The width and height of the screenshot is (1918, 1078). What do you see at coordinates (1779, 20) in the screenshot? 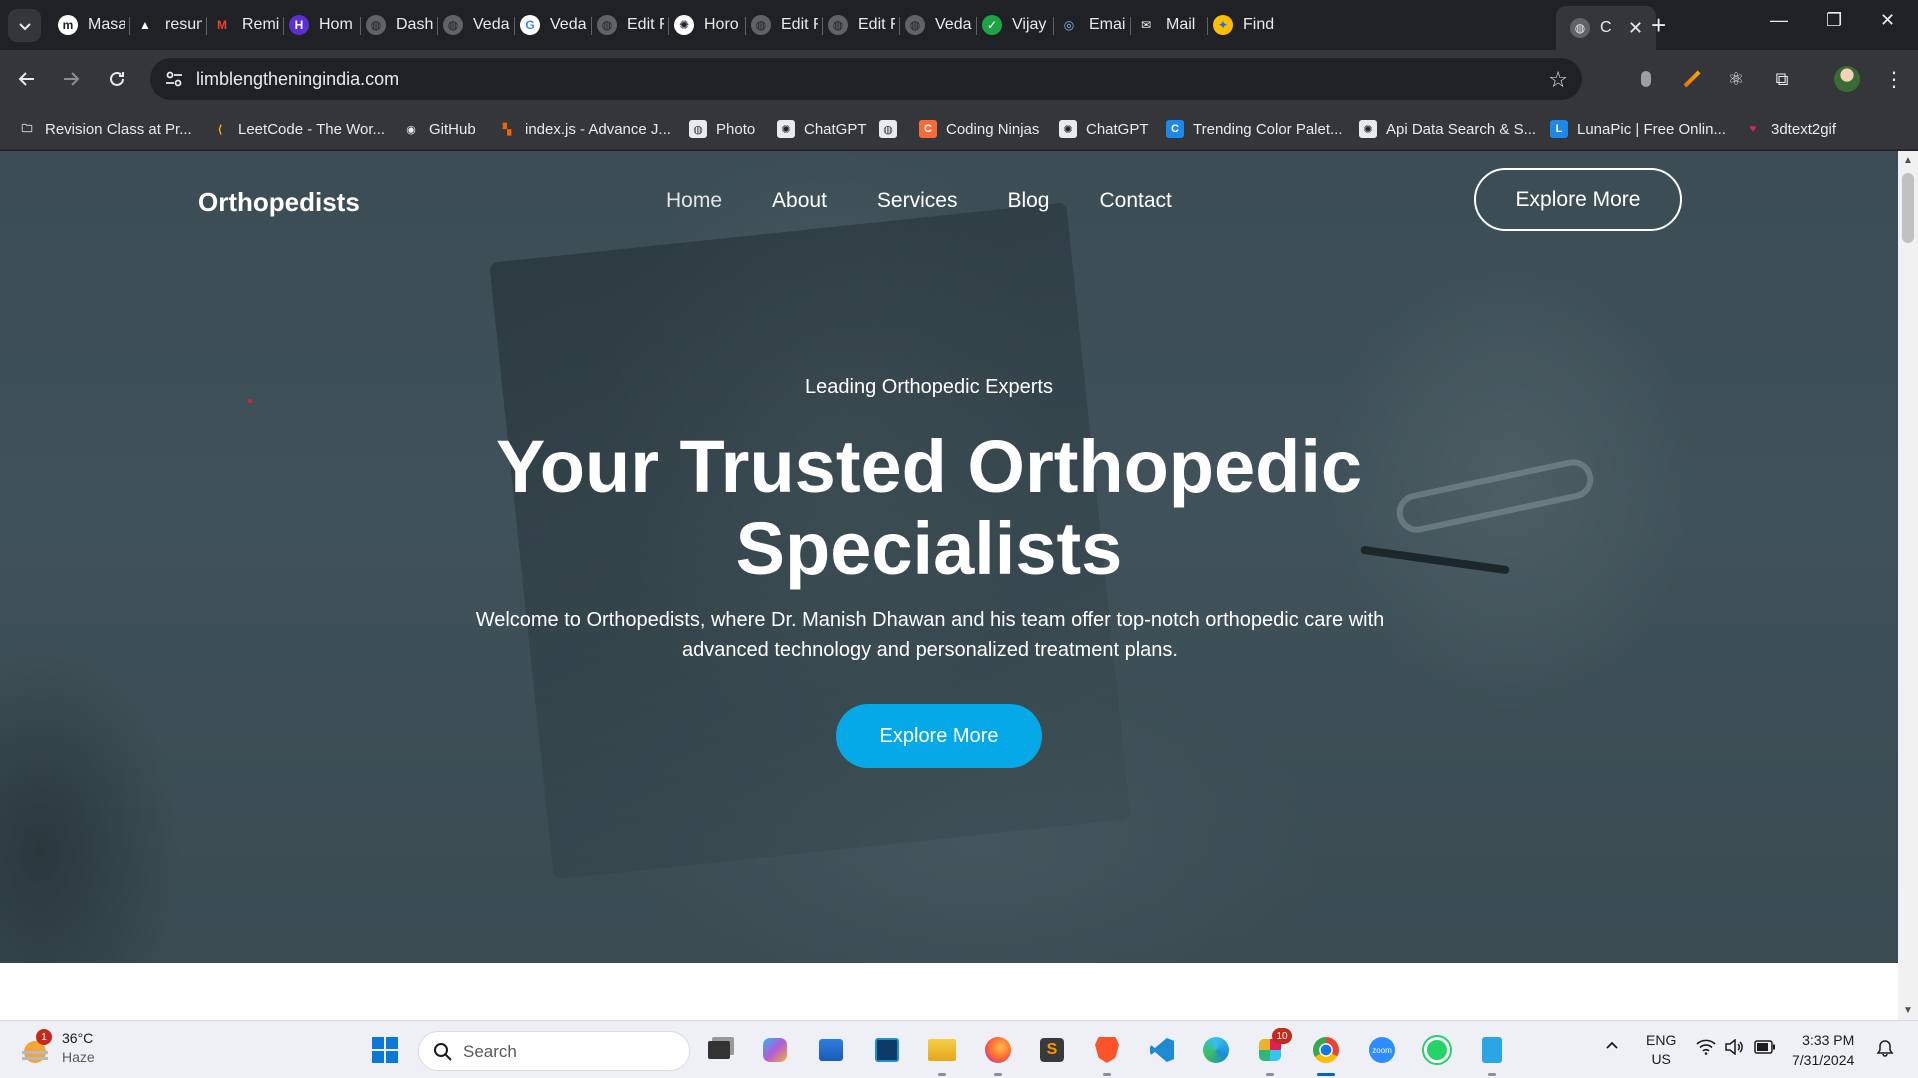
I see `minimize-button: —` at bounding box center [1779, 20].